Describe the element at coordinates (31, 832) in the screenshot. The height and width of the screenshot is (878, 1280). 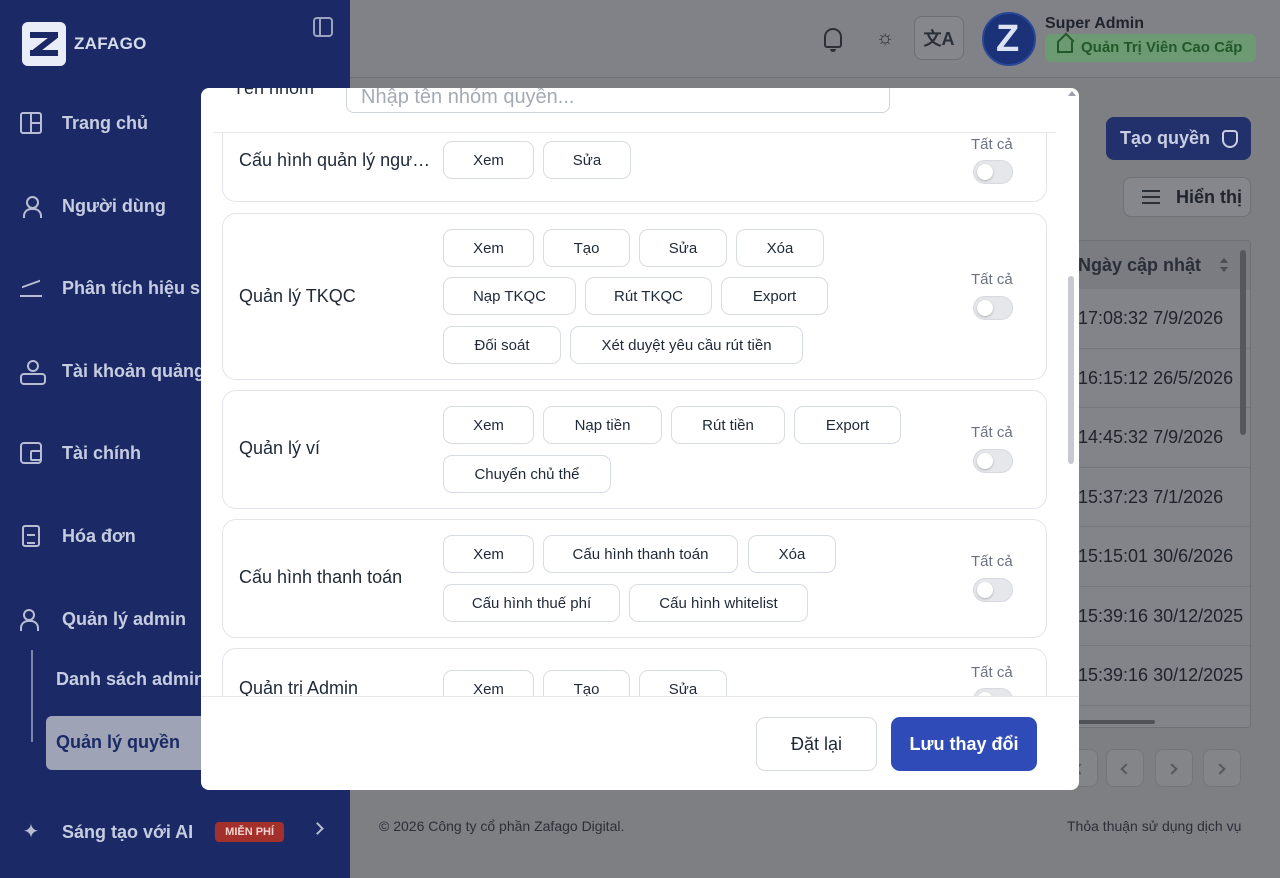
I see `sparkle-icon: ✦` at that location.